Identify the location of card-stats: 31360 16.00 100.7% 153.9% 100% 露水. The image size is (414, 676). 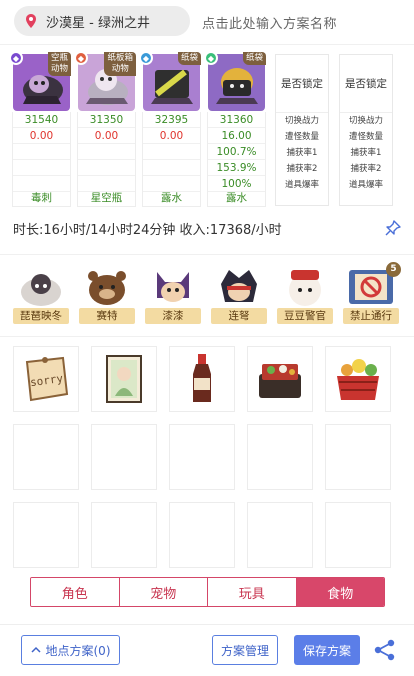
(236, 159).